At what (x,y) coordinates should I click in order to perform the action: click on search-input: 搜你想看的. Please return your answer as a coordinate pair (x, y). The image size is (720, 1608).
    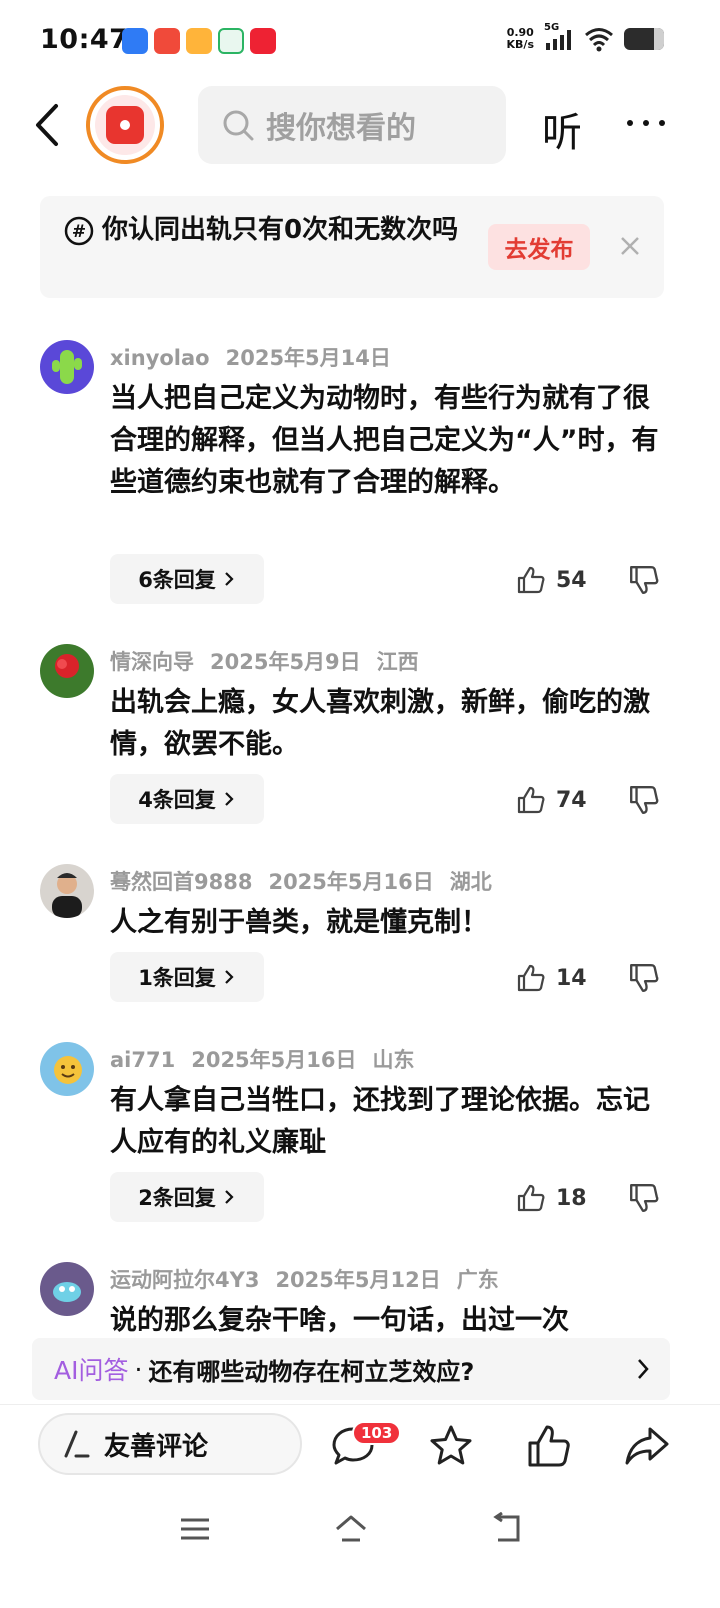
    Looking at the image, I should click on (352, 125).